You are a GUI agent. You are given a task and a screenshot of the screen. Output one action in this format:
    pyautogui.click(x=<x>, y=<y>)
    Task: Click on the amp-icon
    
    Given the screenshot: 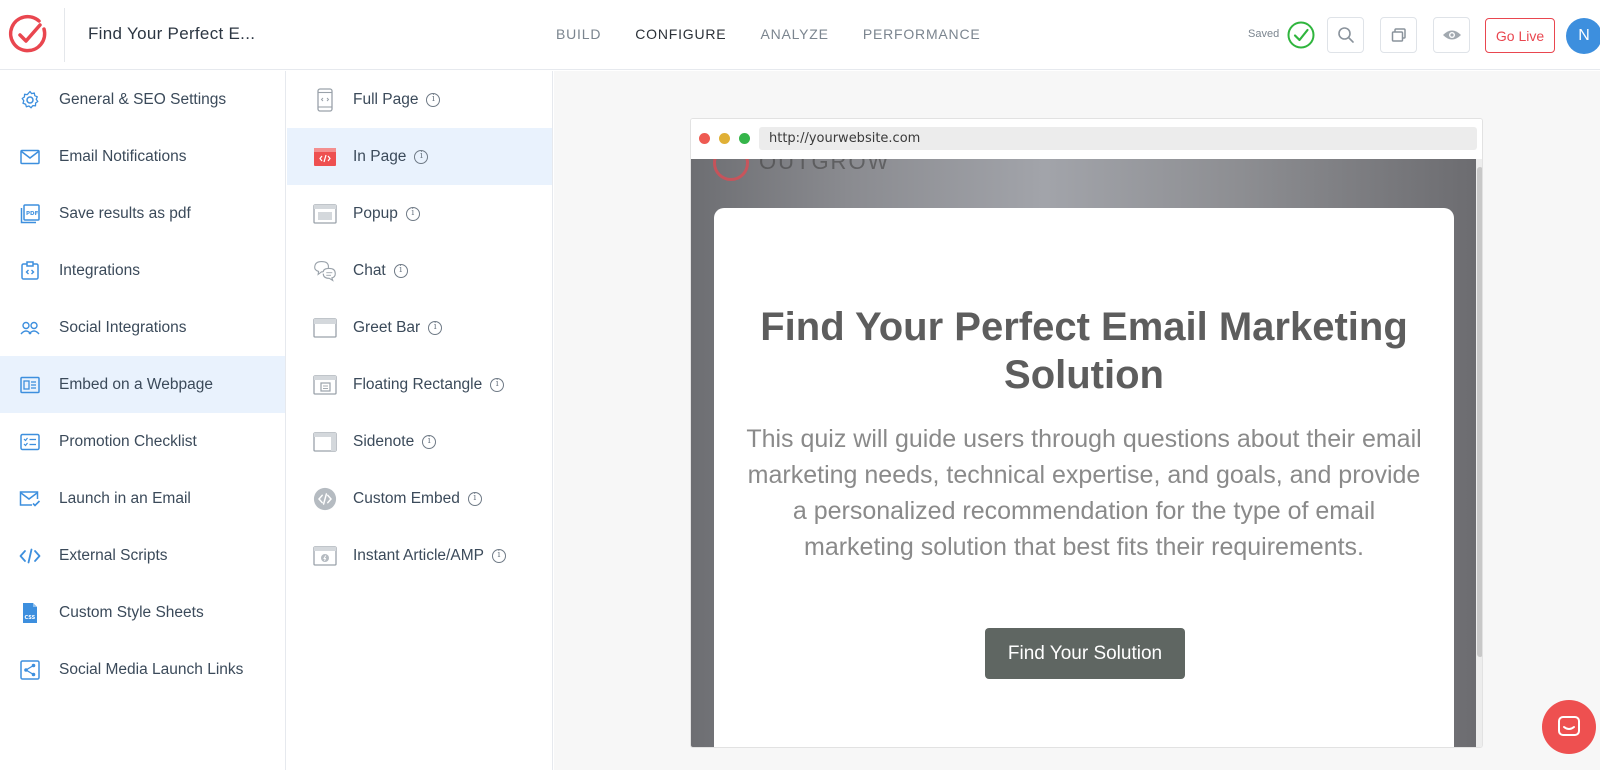 What is the action you would take?
    pyautogui.click(x=325, y=556)
    